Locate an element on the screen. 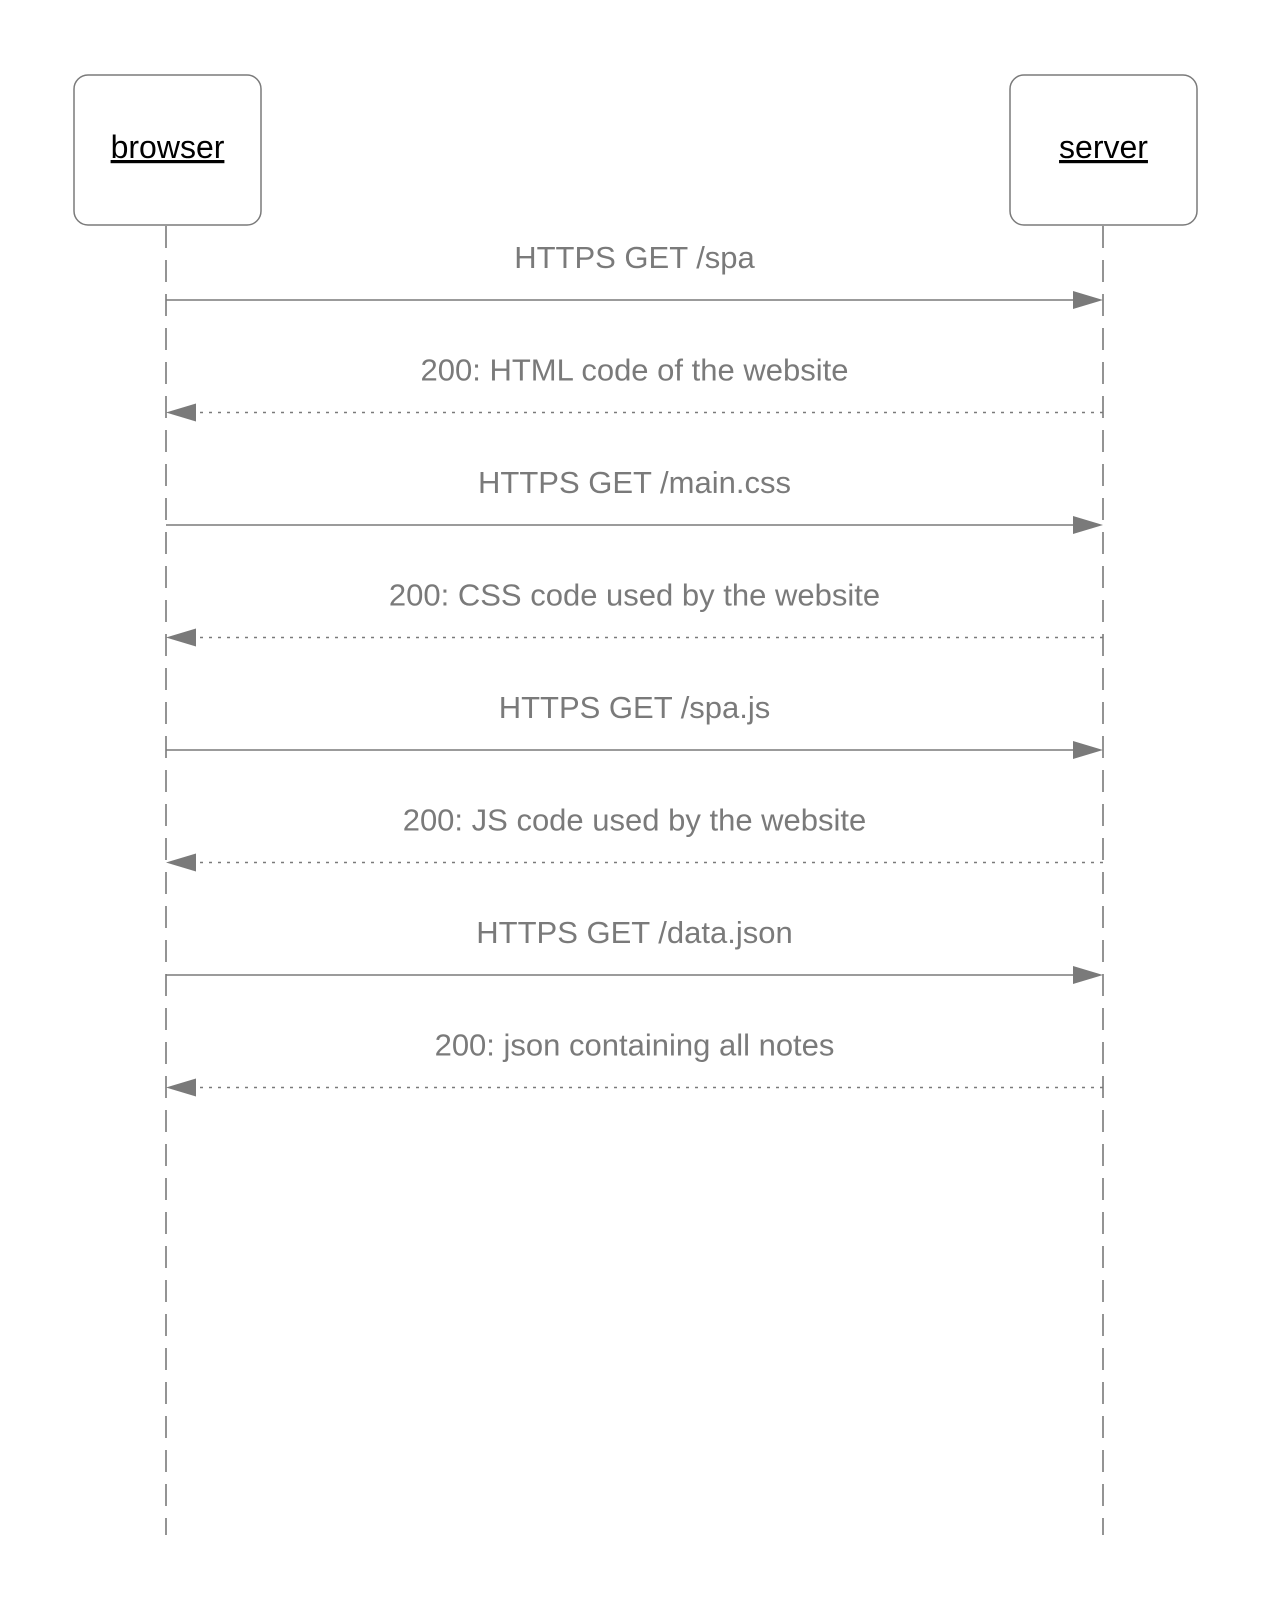 The width and height of the screenshot is (1275, 1613). message-3: HTTPS GET /main.css is located at coordinates (634, 499).